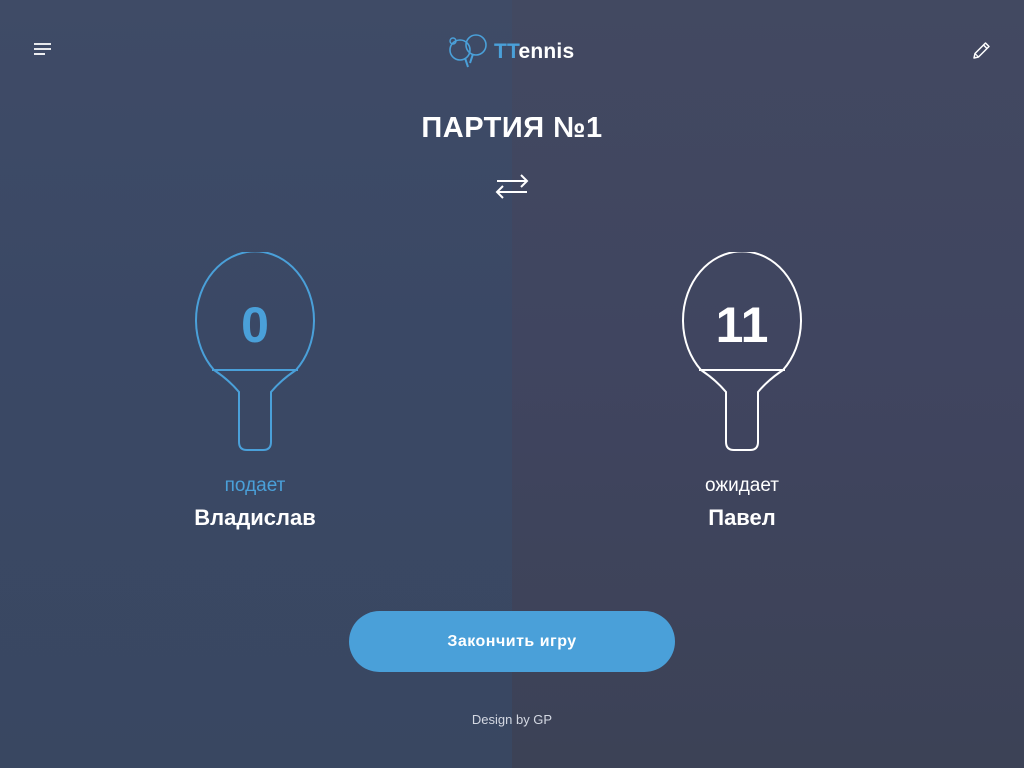  I want to click on player-left-paddle: 0, so click(255, 354).